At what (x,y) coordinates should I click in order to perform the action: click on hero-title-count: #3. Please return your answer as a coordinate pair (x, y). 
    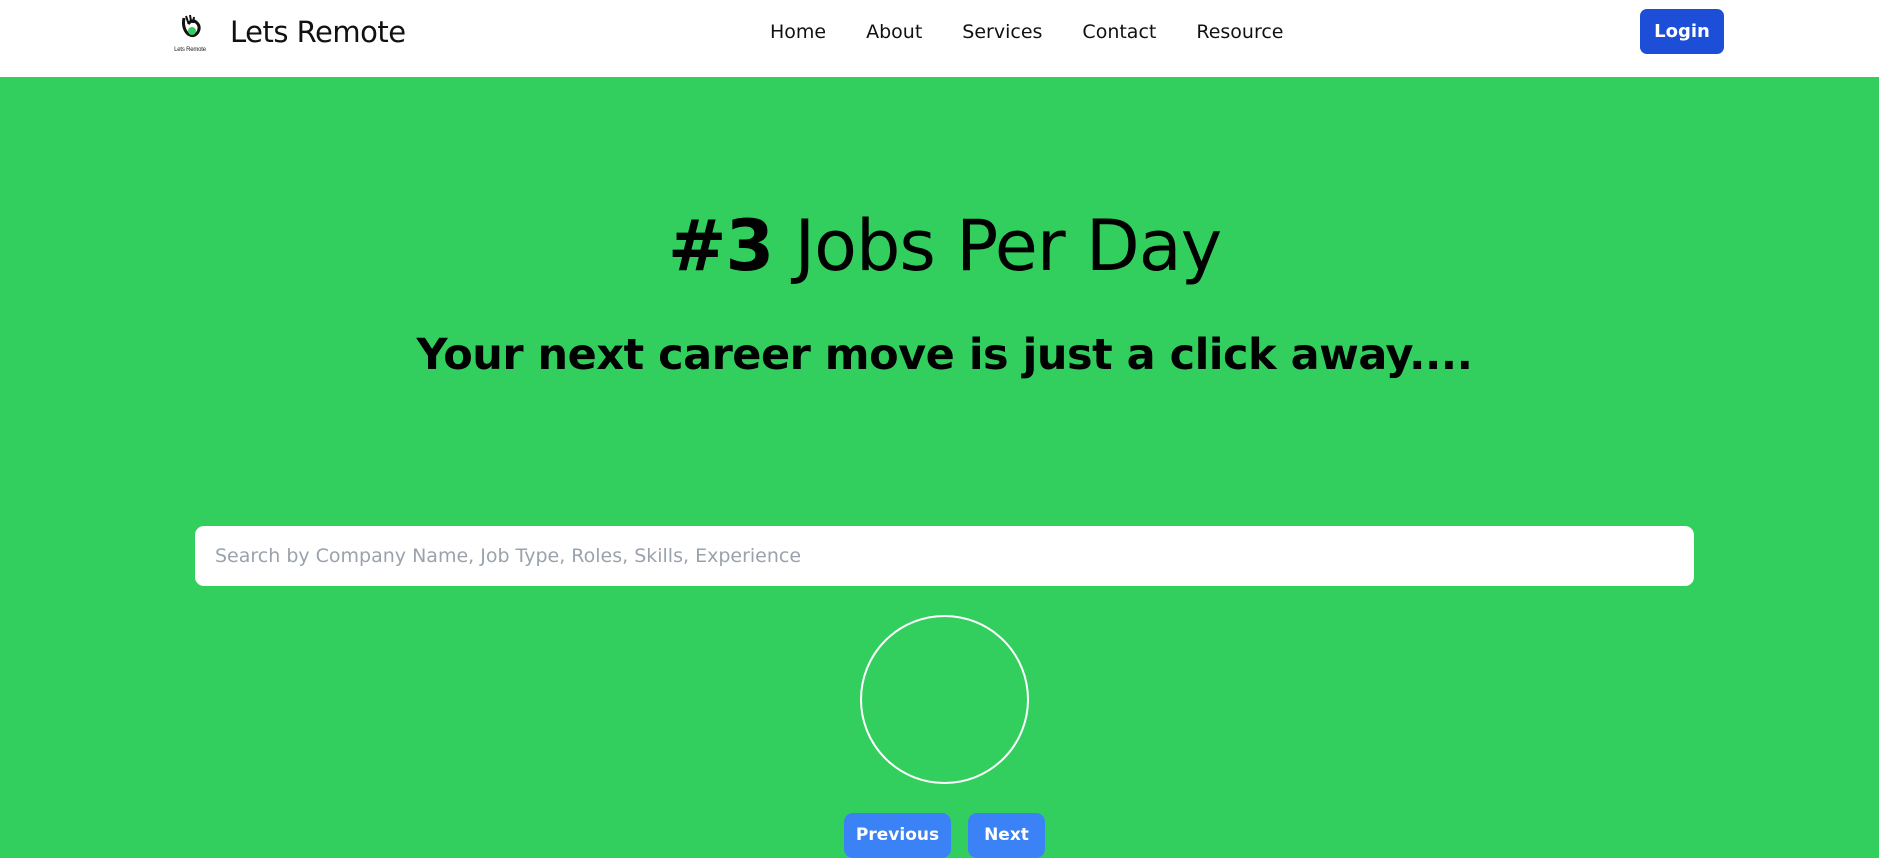
    Looking at the image, I should click on (720, 246).